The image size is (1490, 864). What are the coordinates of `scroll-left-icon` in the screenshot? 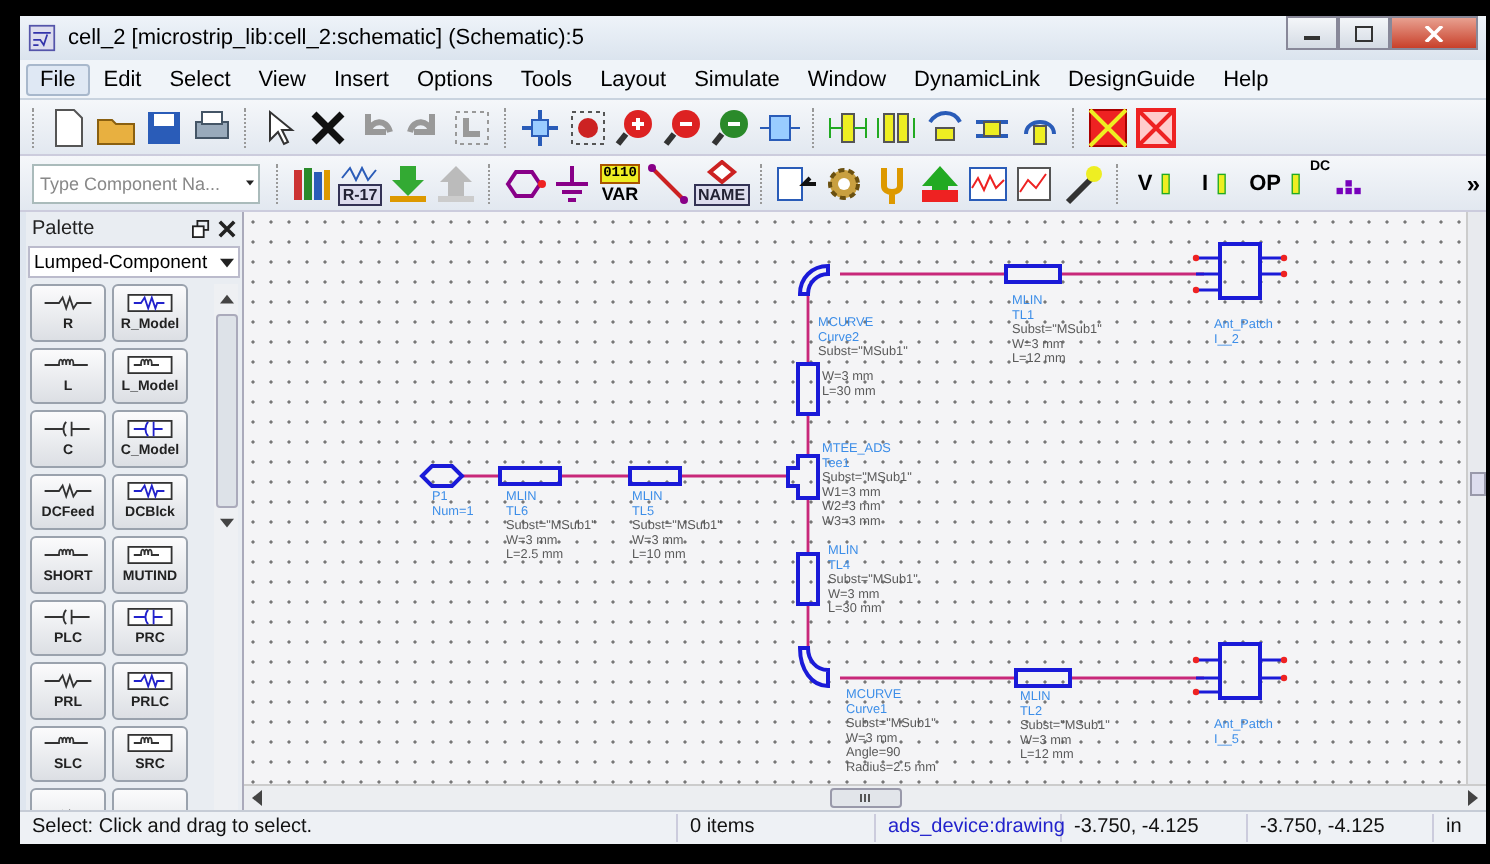 It's located at (257, 798).